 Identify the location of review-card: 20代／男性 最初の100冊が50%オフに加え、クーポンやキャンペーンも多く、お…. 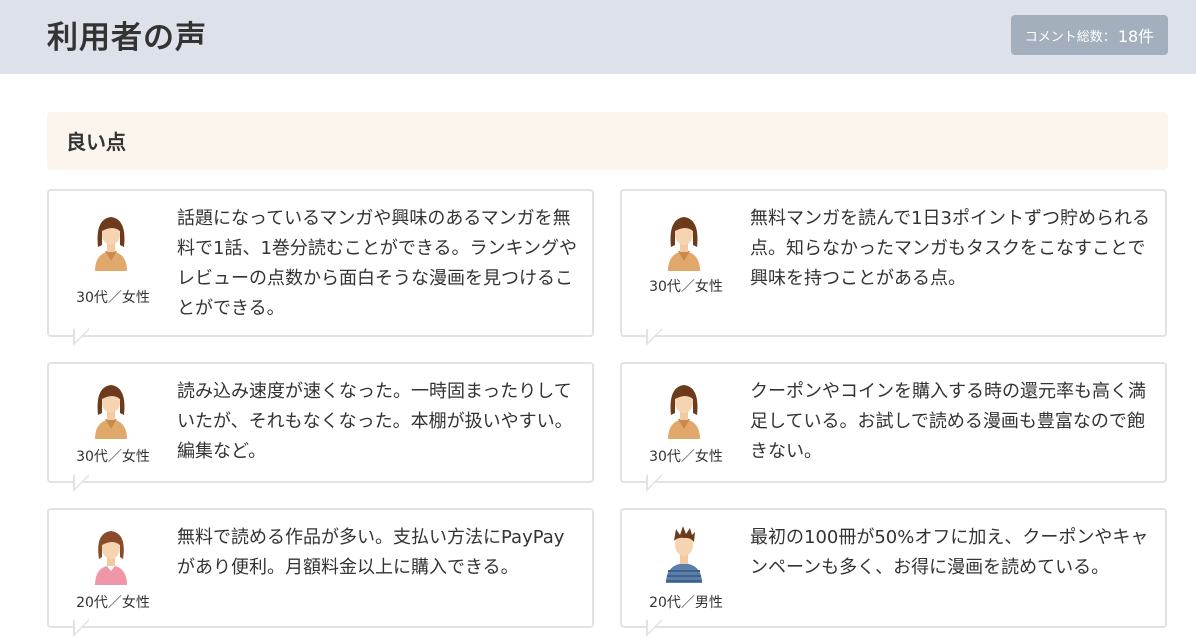
(893, 568).